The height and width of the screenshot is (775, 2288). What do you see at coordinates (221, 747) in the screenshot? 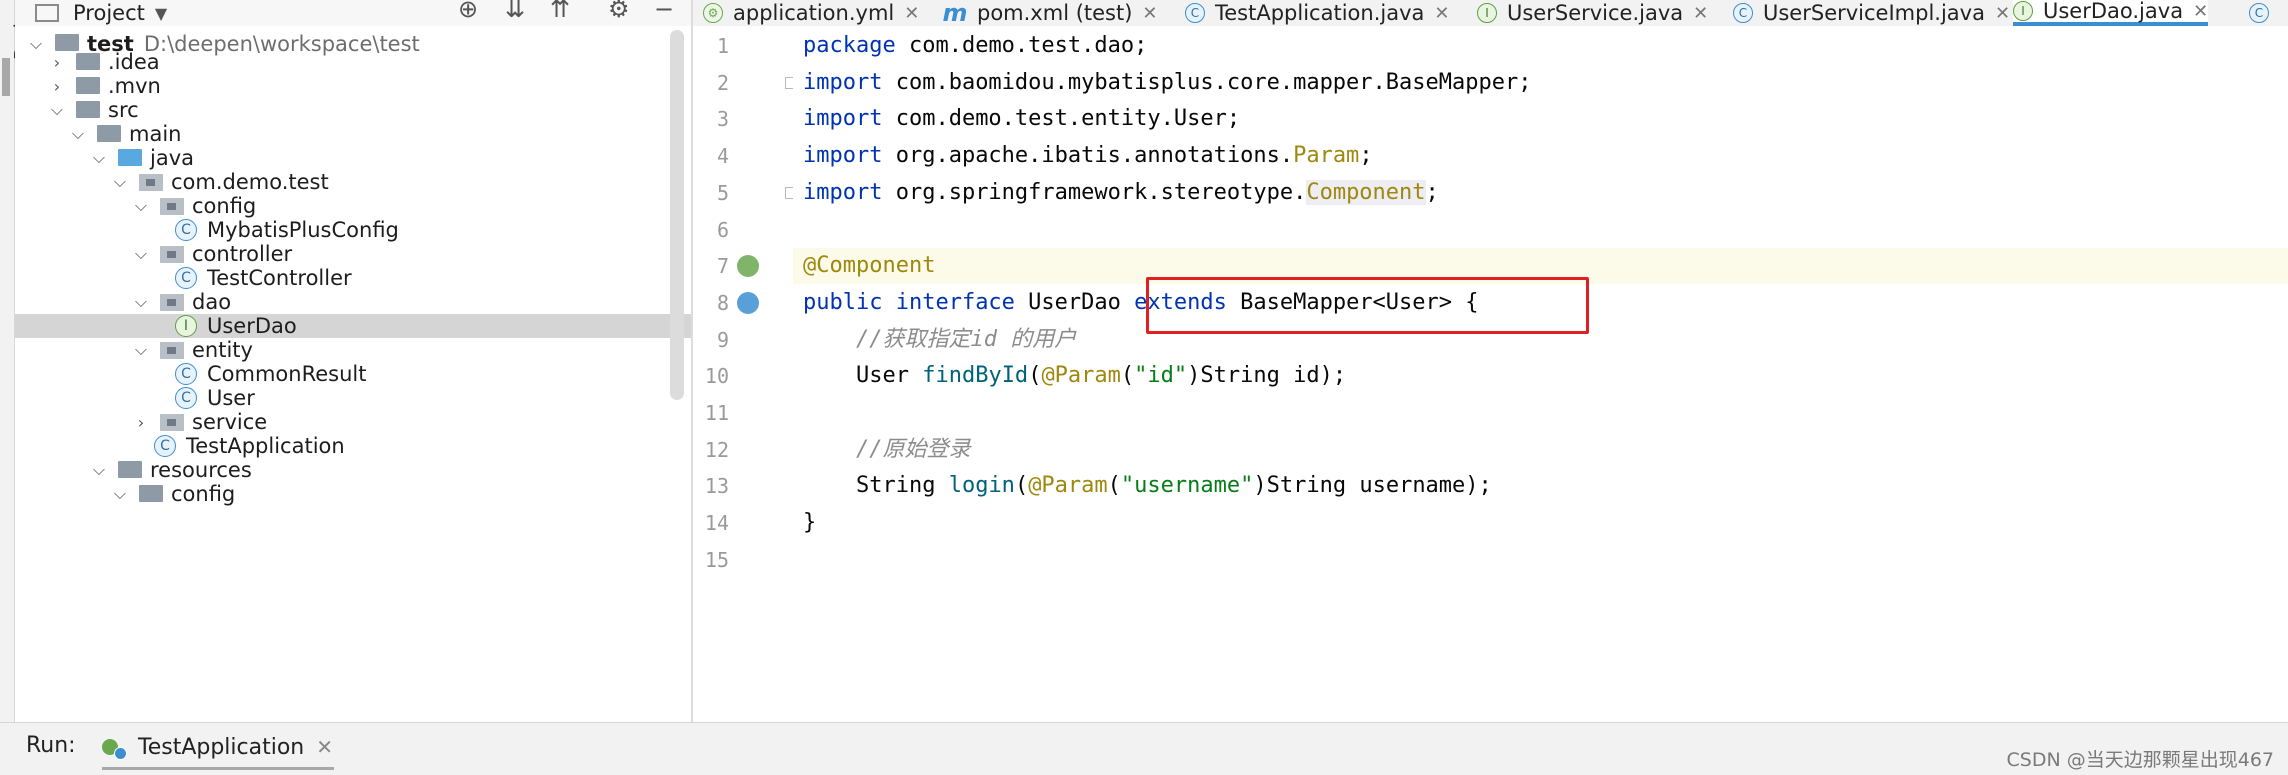
I see `run-tab-label: TestApplication` at bounding box center [221, 747].